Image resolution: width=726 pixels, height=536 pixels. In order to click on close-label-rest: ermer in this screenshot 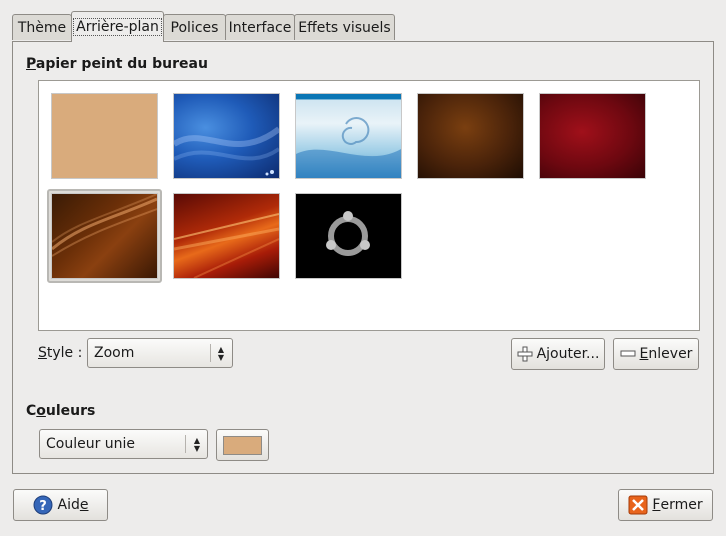, I will do `click(681, 505)`.